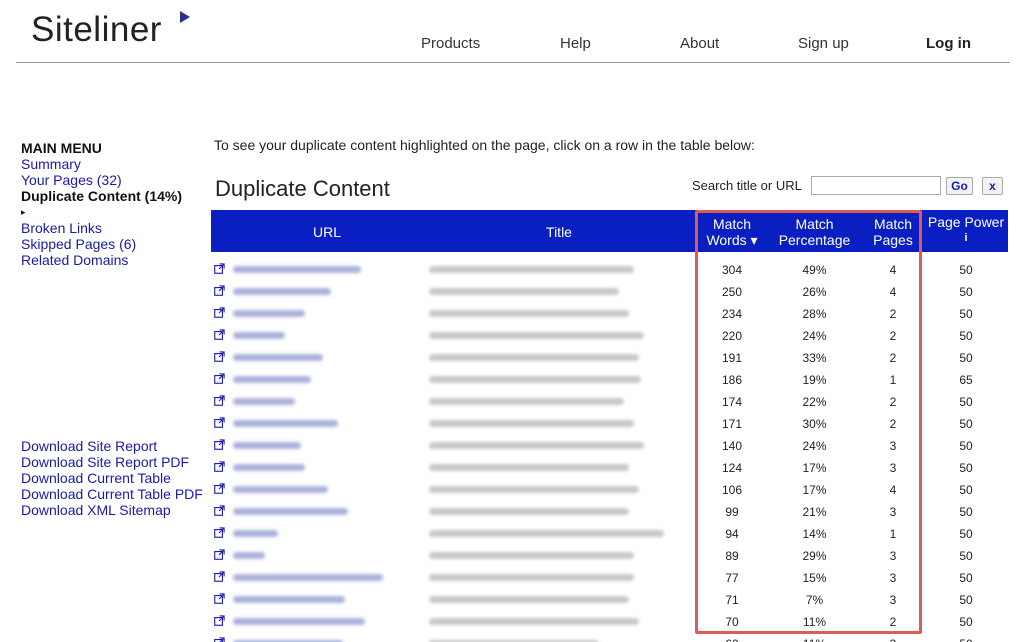  Describe the element at coordinates (116, 446) in the screenshot. I see `download-site-report-link: Download Site Report` at that location.